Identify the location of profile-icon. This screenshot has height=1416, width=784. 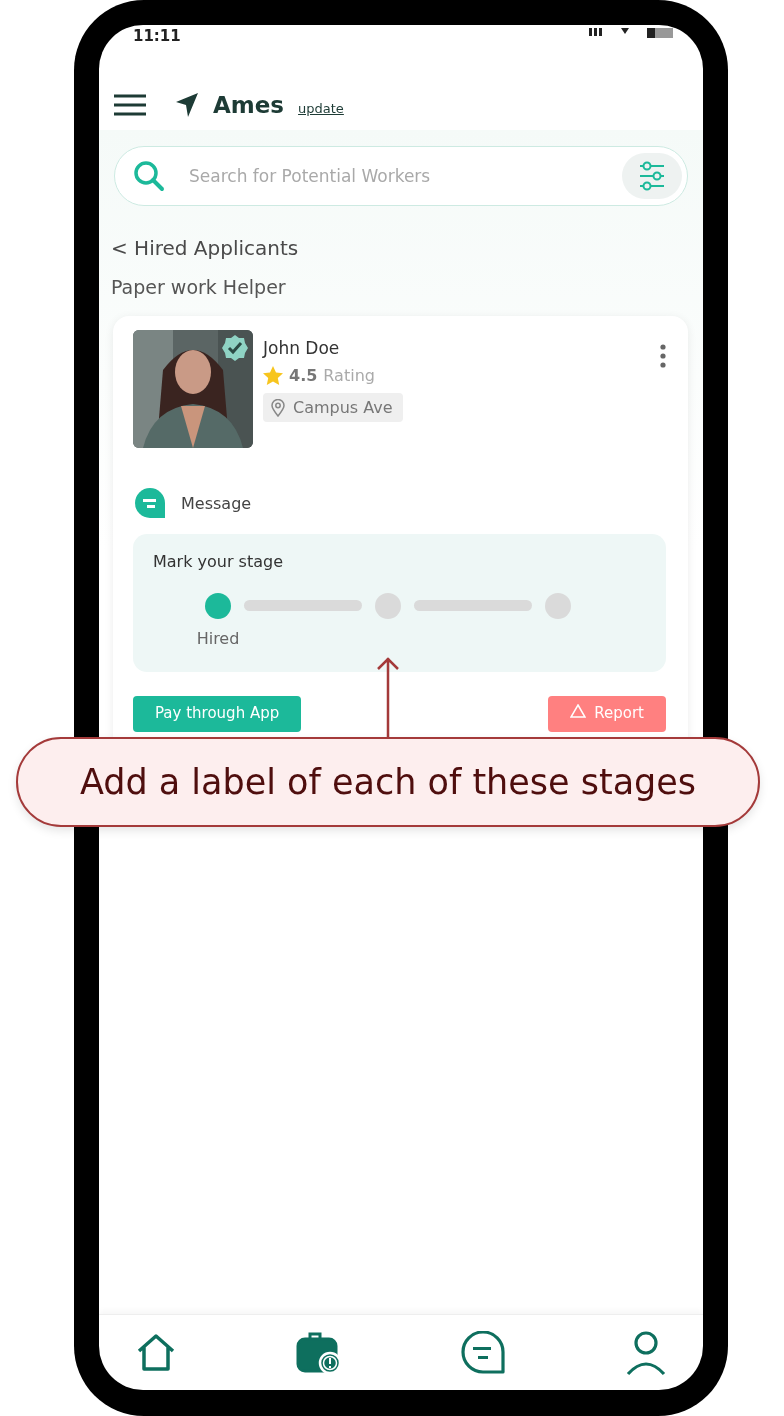
(645, 1352).